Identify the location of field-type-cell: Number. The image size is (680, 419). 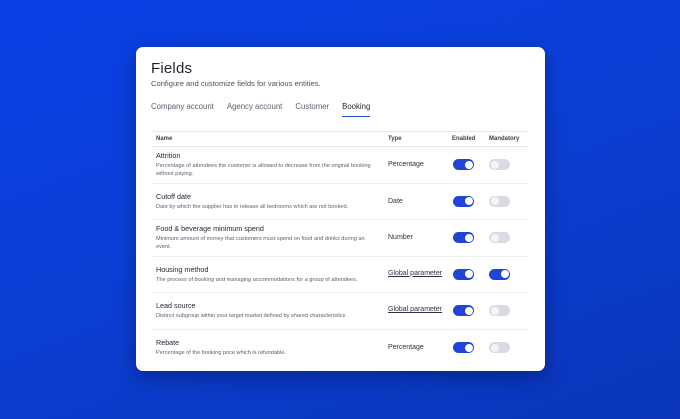
(420, 237).